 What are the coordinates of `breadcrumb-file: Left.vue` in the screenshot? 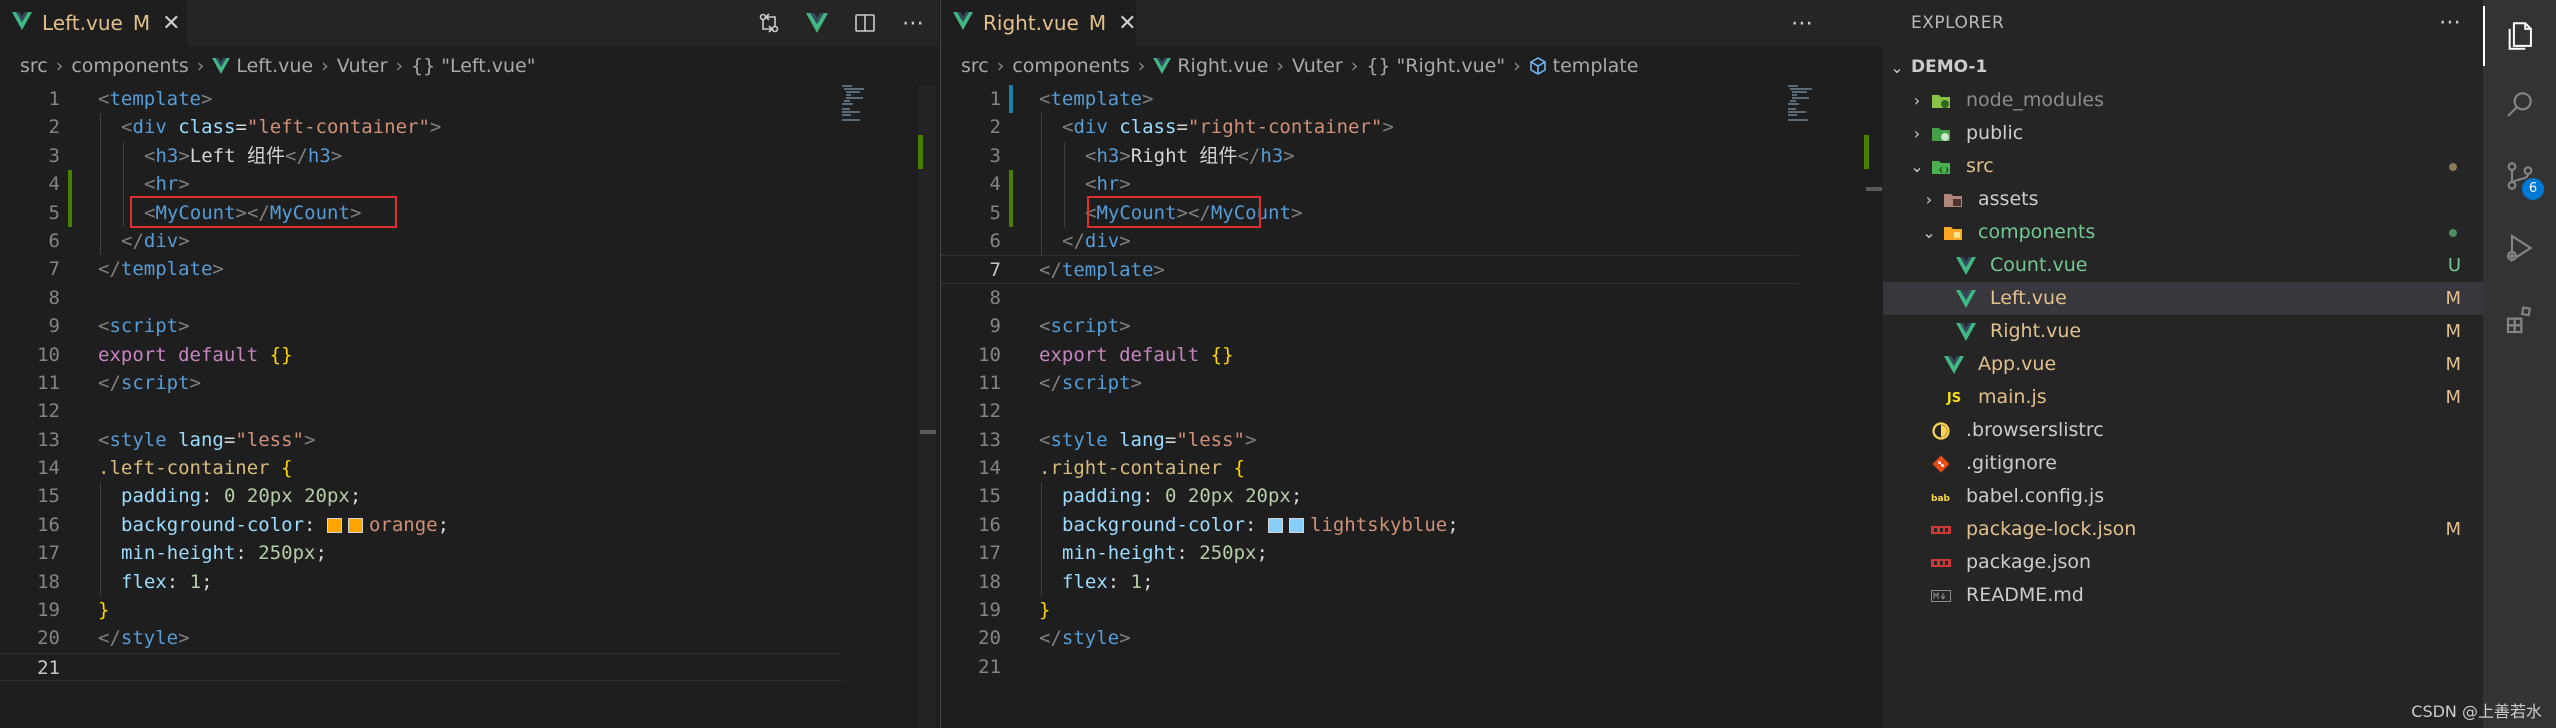 It's located at (274, 66).